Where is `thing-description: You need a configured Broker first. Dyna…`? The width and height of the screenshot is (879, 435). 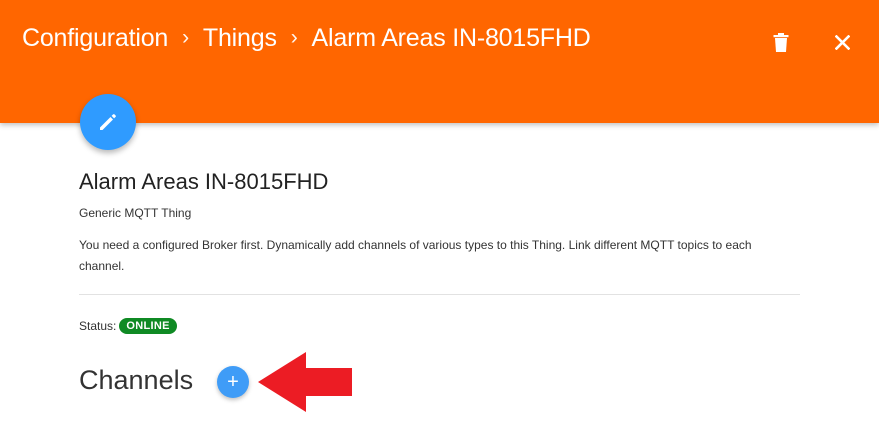
thing-description: You need a configured Broker first. Dyna… is located at coordinates (415, 255).